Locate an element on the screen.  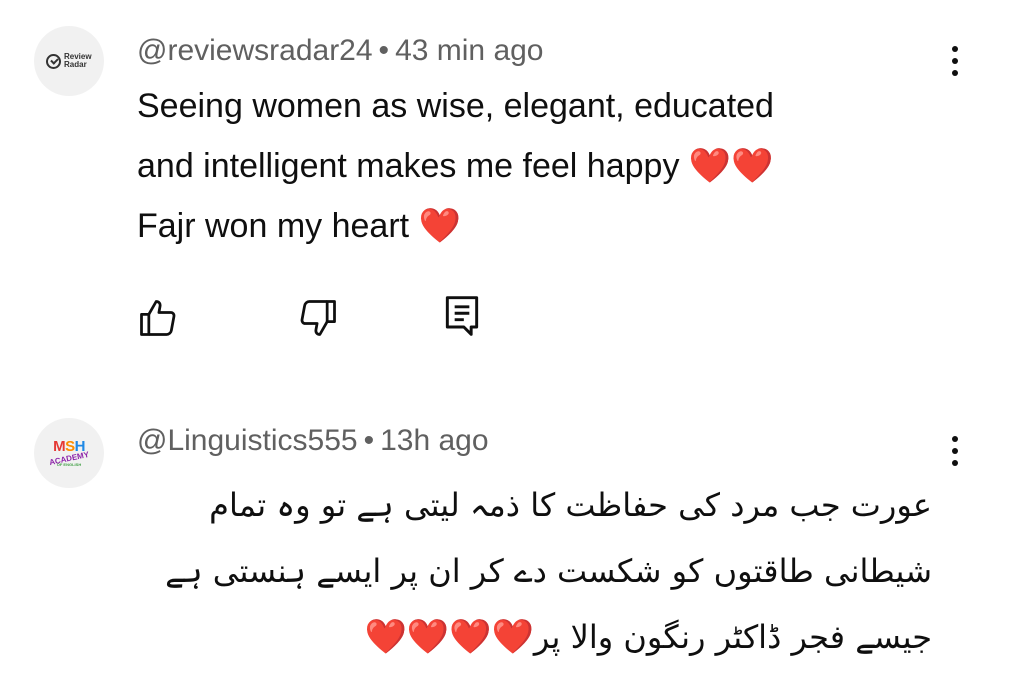
comment-line: Seeing women as wise, elegant, educated is located at coordinates (455, 106).